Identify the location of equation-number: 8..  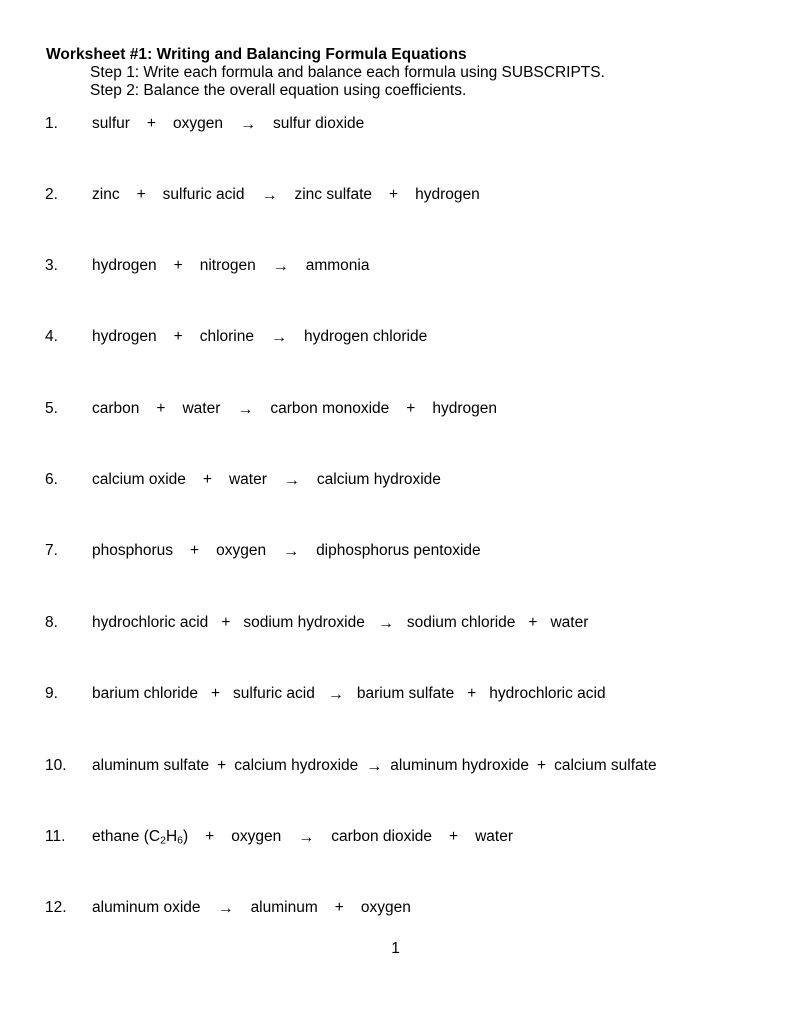
(51, 622).